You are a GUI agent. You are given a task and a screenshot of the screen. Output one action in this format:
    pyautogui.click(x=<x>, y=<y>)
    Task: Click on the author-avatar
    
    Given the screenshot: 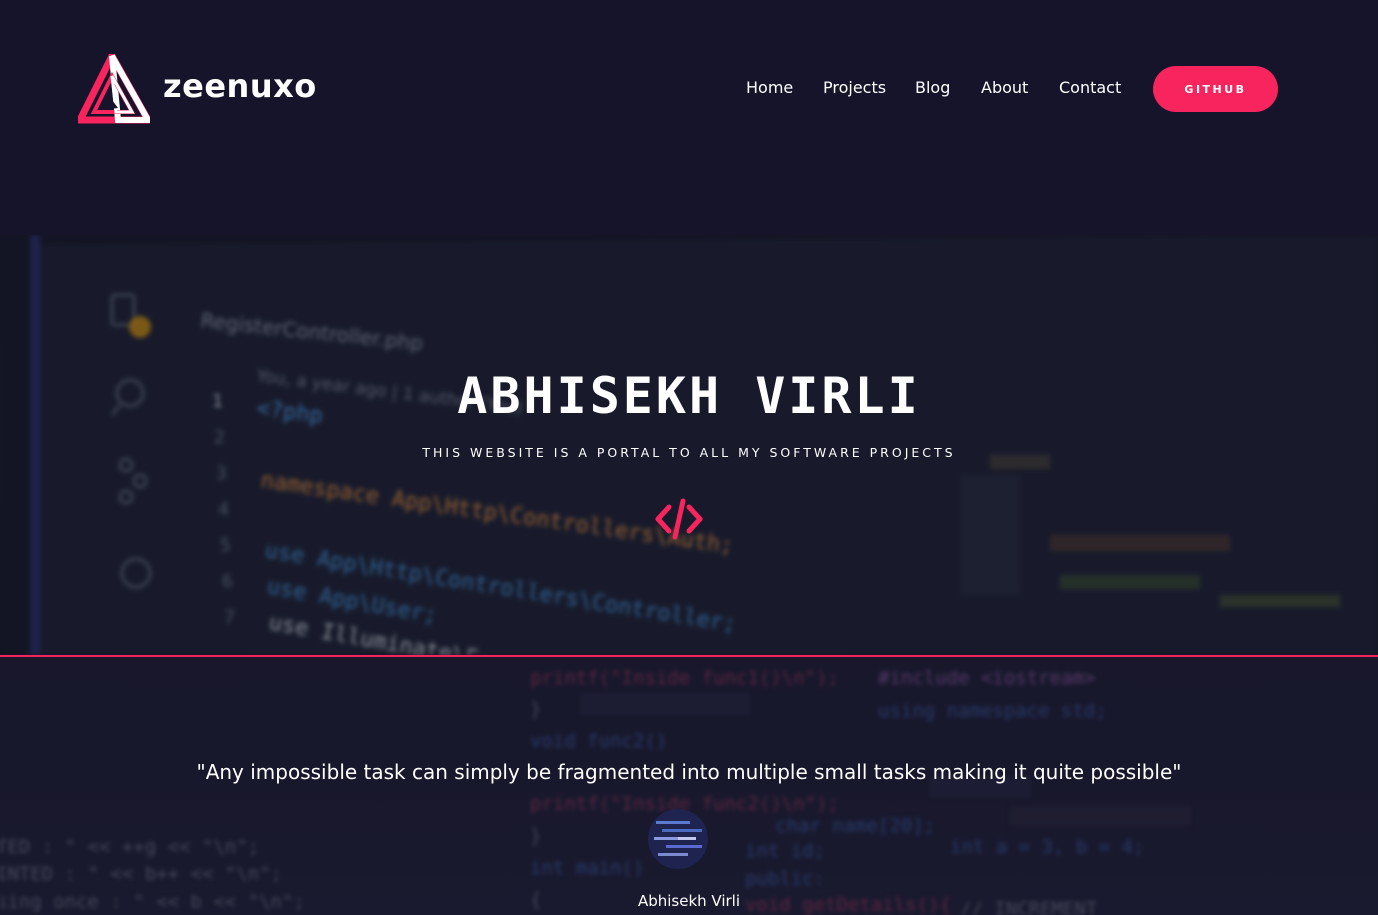 What is the action you would take?
    pyautogui.click(x=678, y=839)
    